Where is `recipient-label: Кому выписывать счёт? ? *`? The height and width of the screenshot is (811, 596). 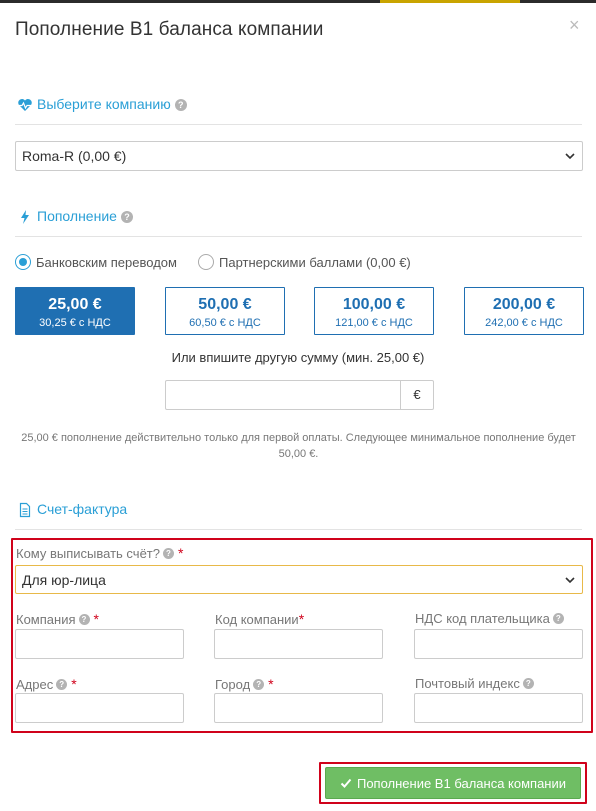 recipient-label: Кому выписывать счёт? ? * is located at coordinates (99, 553).